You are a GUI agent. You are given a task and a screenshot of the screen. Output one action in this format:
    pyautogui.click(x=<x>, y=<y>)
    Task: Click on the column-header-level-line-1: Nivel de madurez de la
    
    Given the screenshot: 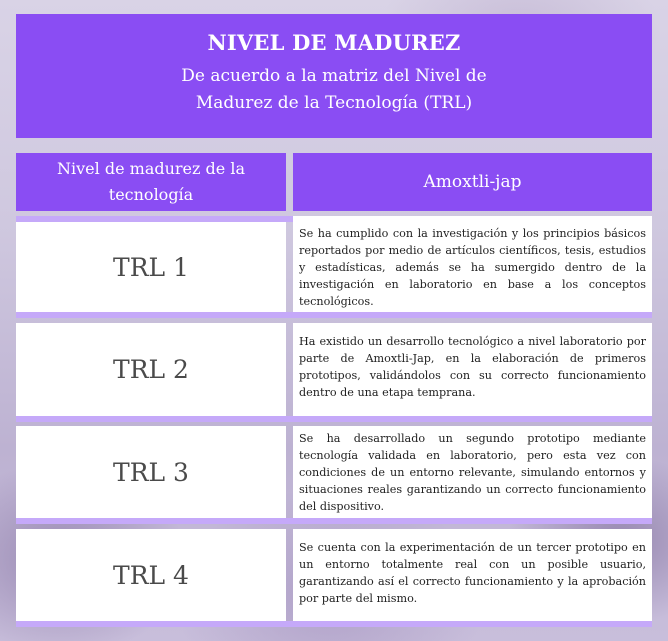 What is the action you would take?
    pyautogui.click(x=151, y=168)
    